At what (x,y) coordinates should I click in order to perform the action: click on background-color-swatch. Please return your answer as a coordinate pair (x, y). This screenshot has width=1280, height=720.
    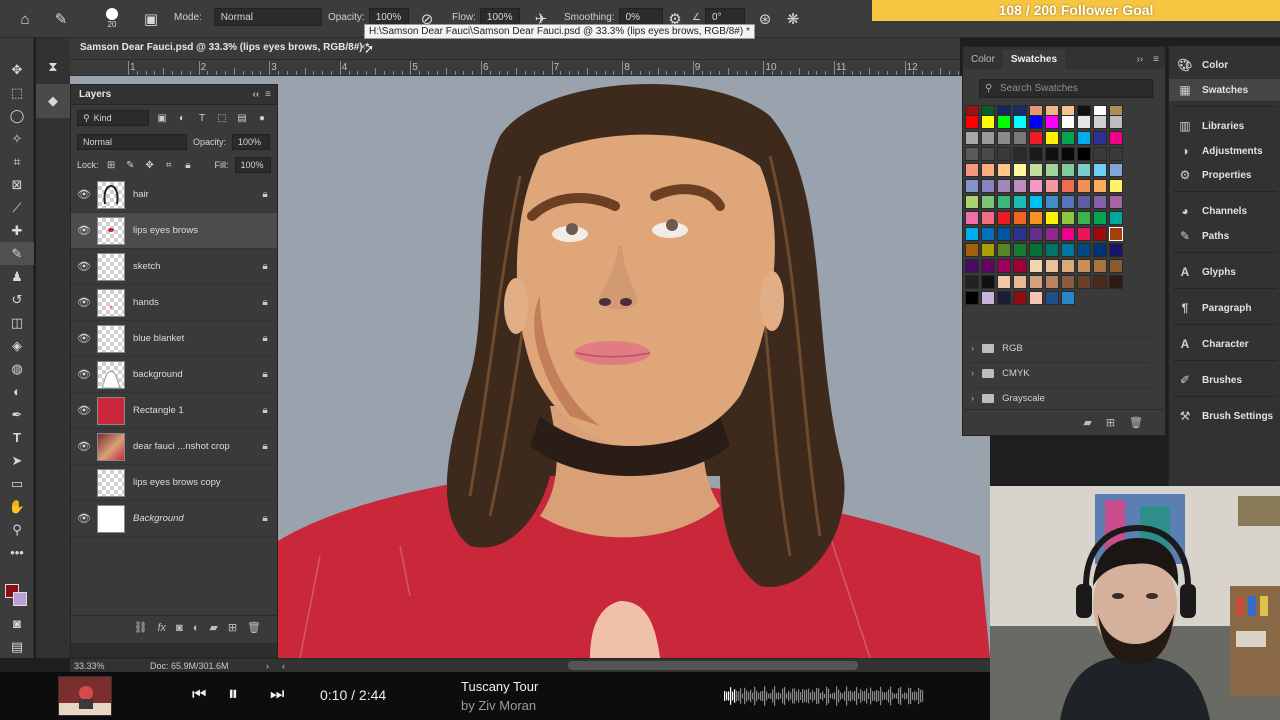
    Looking at the image, I should click on (20, 599).